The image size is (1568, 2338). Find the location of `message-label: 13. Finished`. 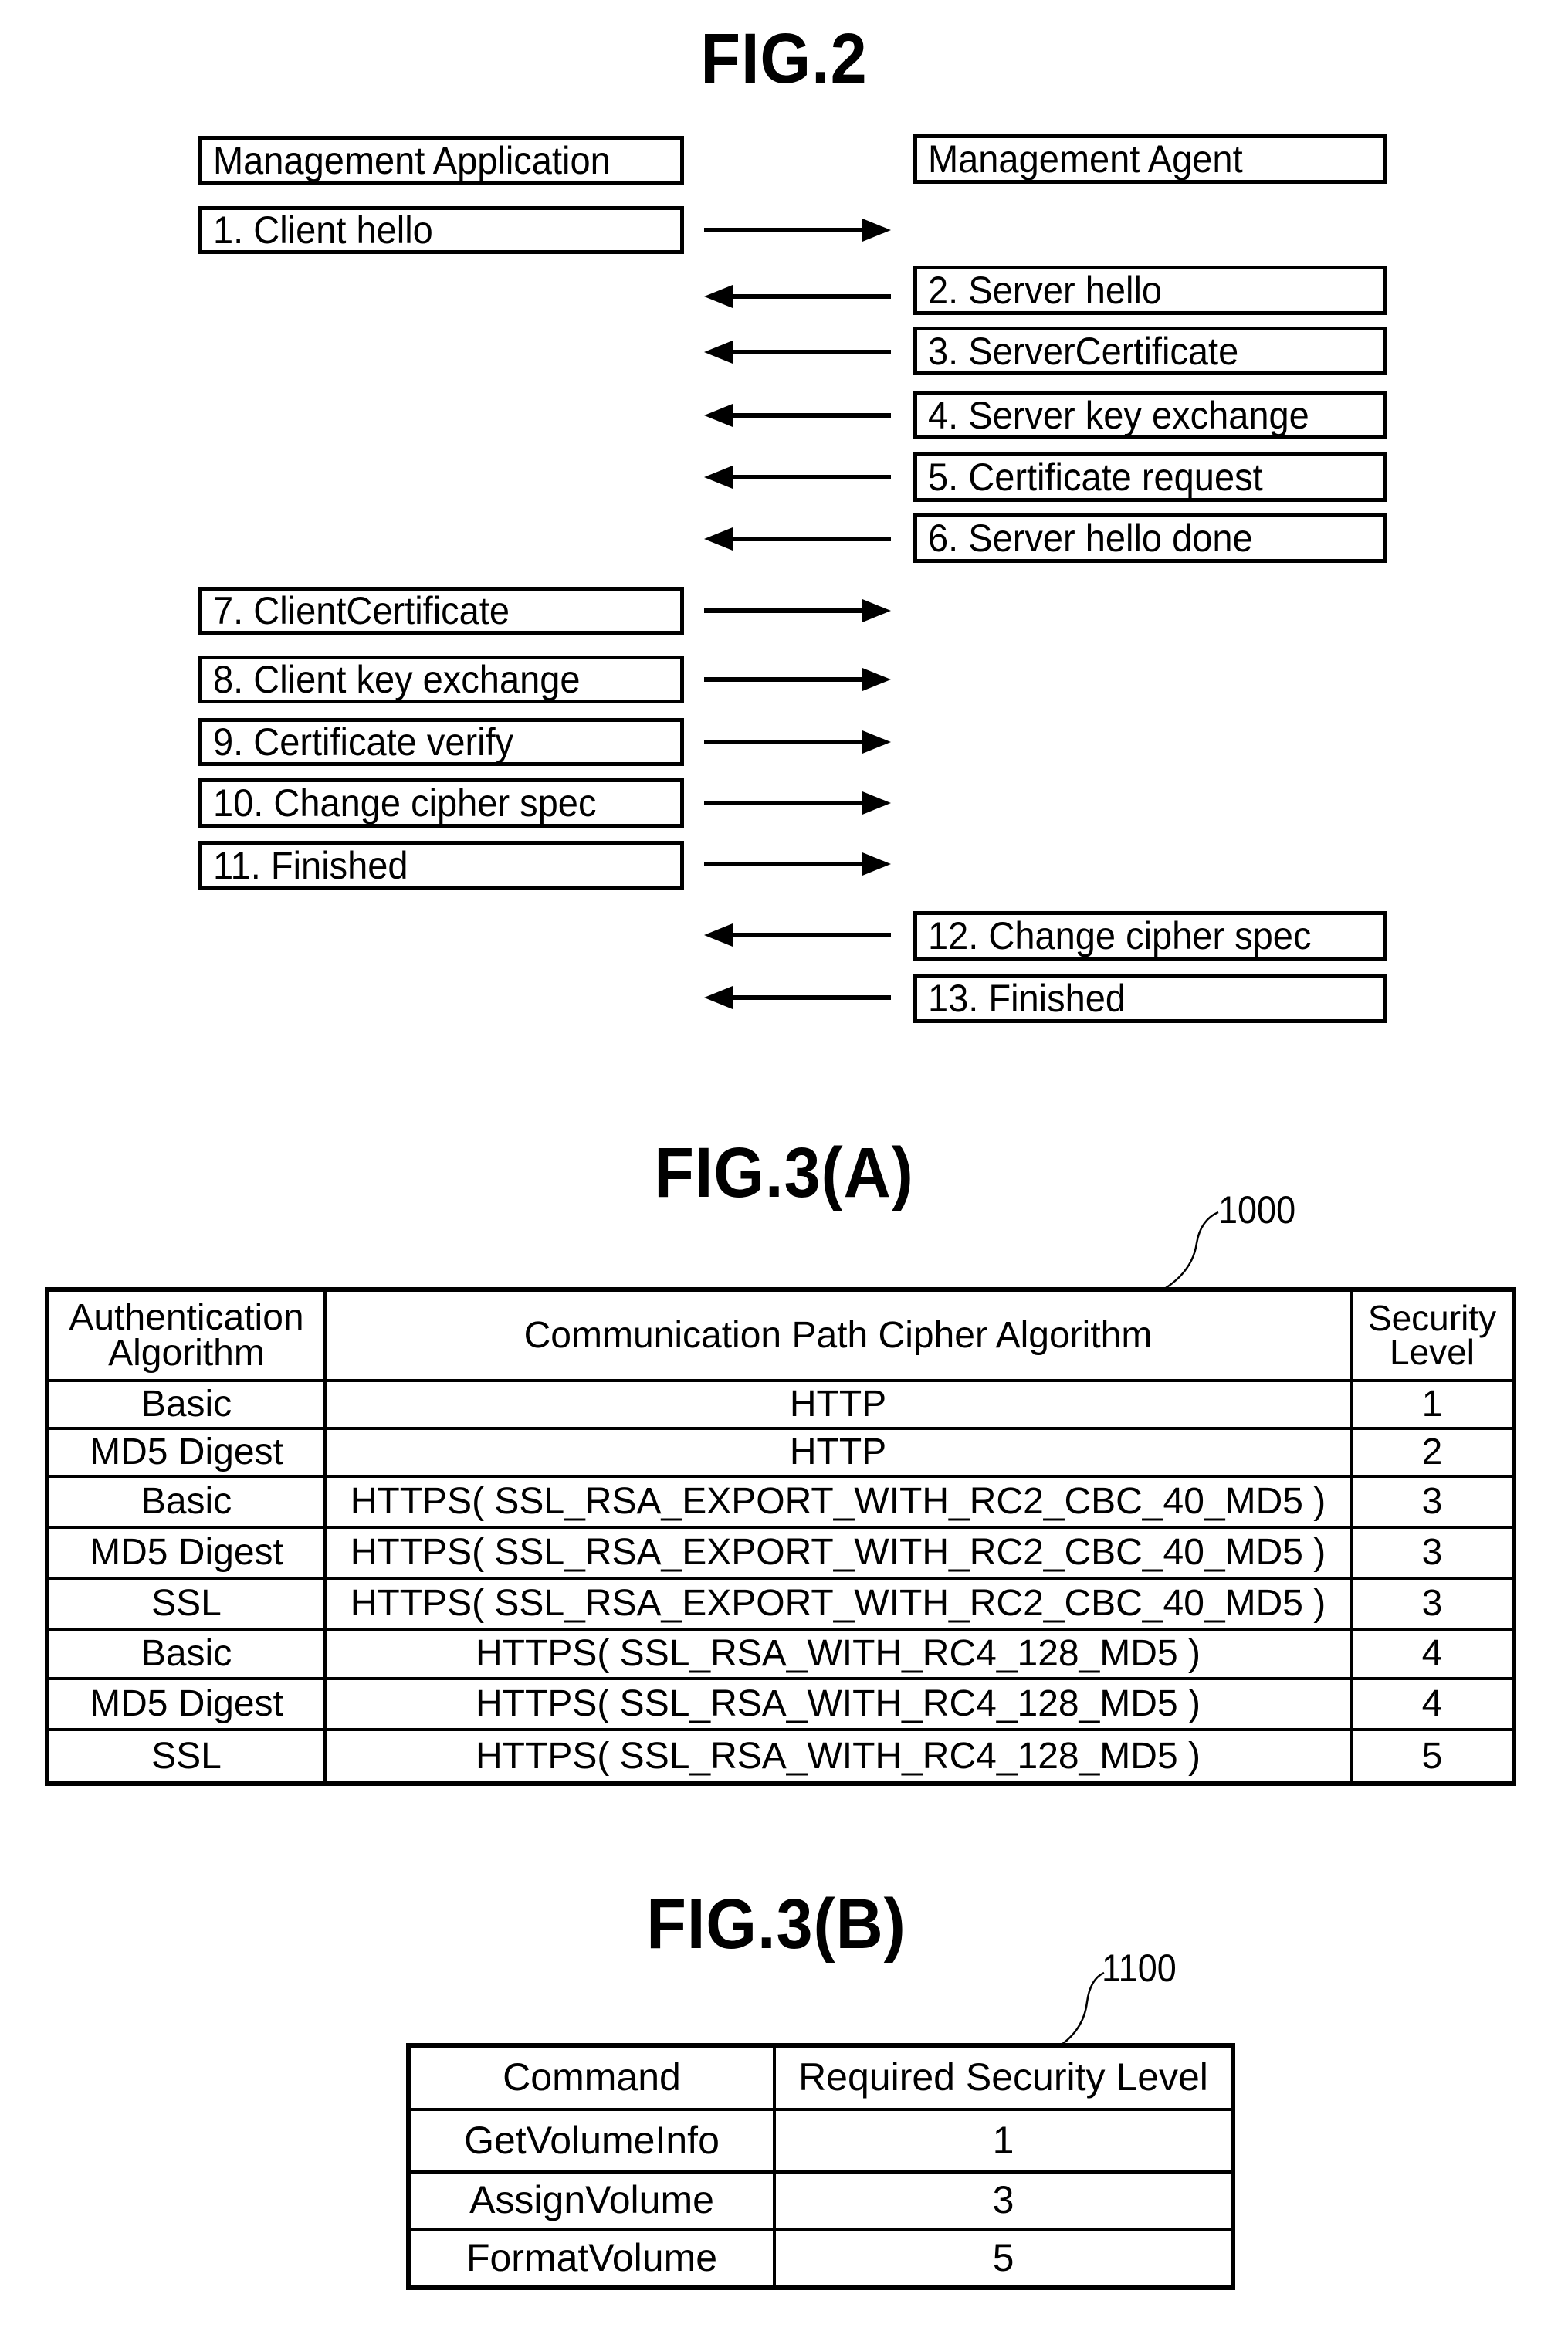

message-label: 13. Finished is located at coordinates (1027, 998).